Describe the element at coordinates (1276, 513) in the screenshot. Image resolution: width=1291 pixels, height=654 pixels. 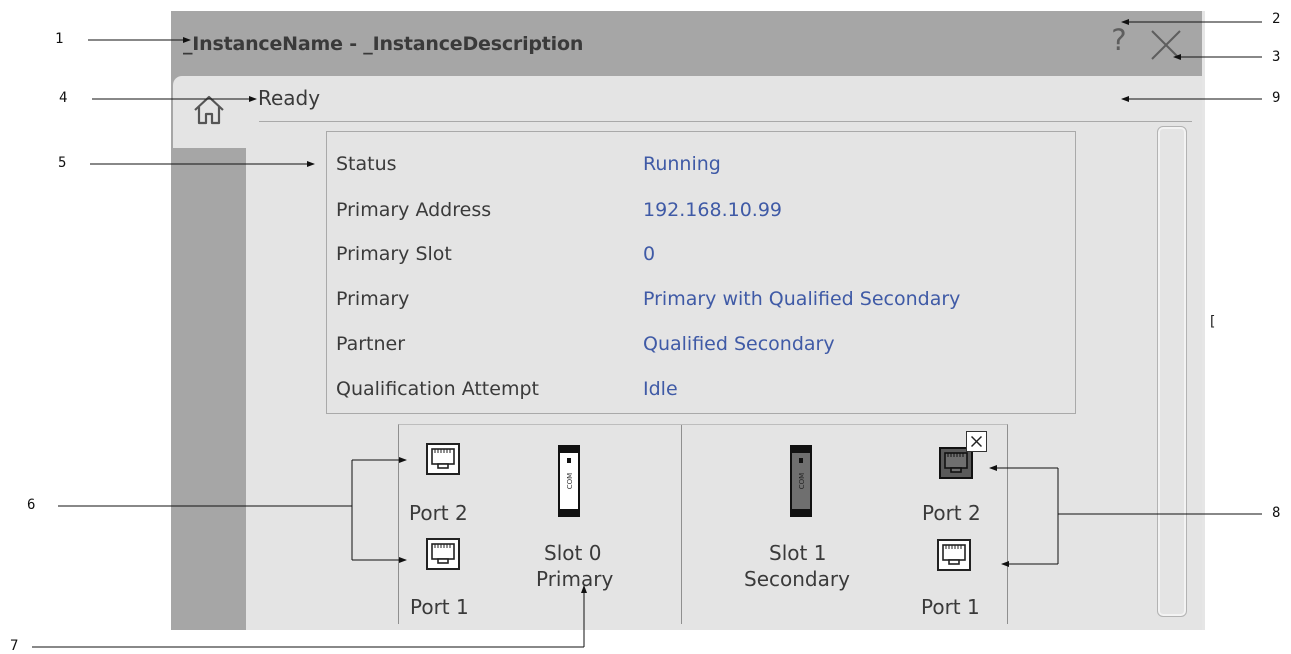
I see `callout-number: 8` at that location.